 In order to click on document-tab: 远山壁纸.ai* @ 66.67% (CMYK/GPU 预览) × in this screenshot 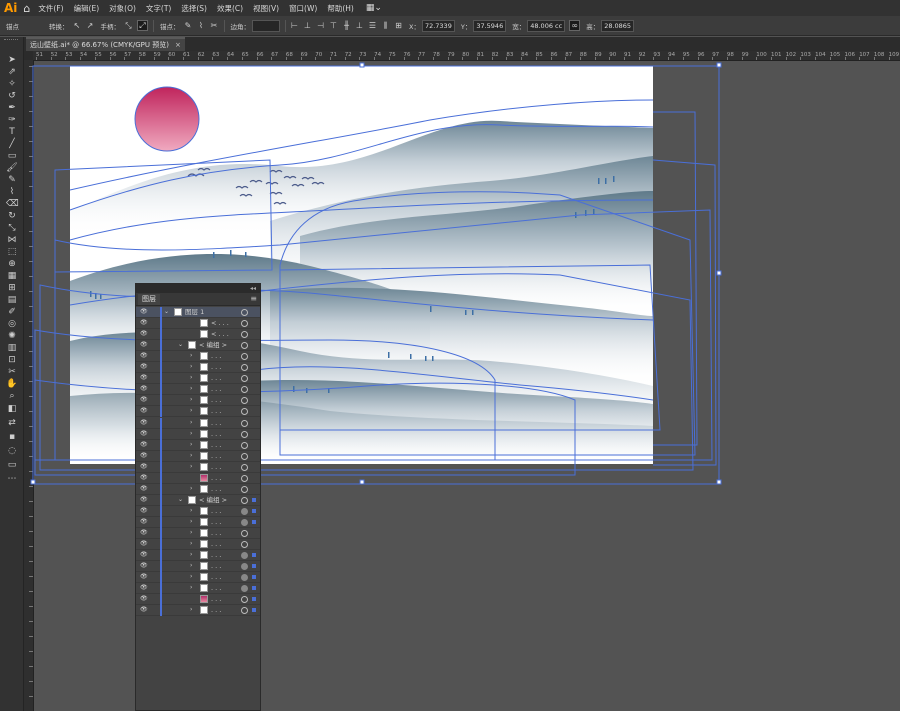, I will do `click(105, 44)`.